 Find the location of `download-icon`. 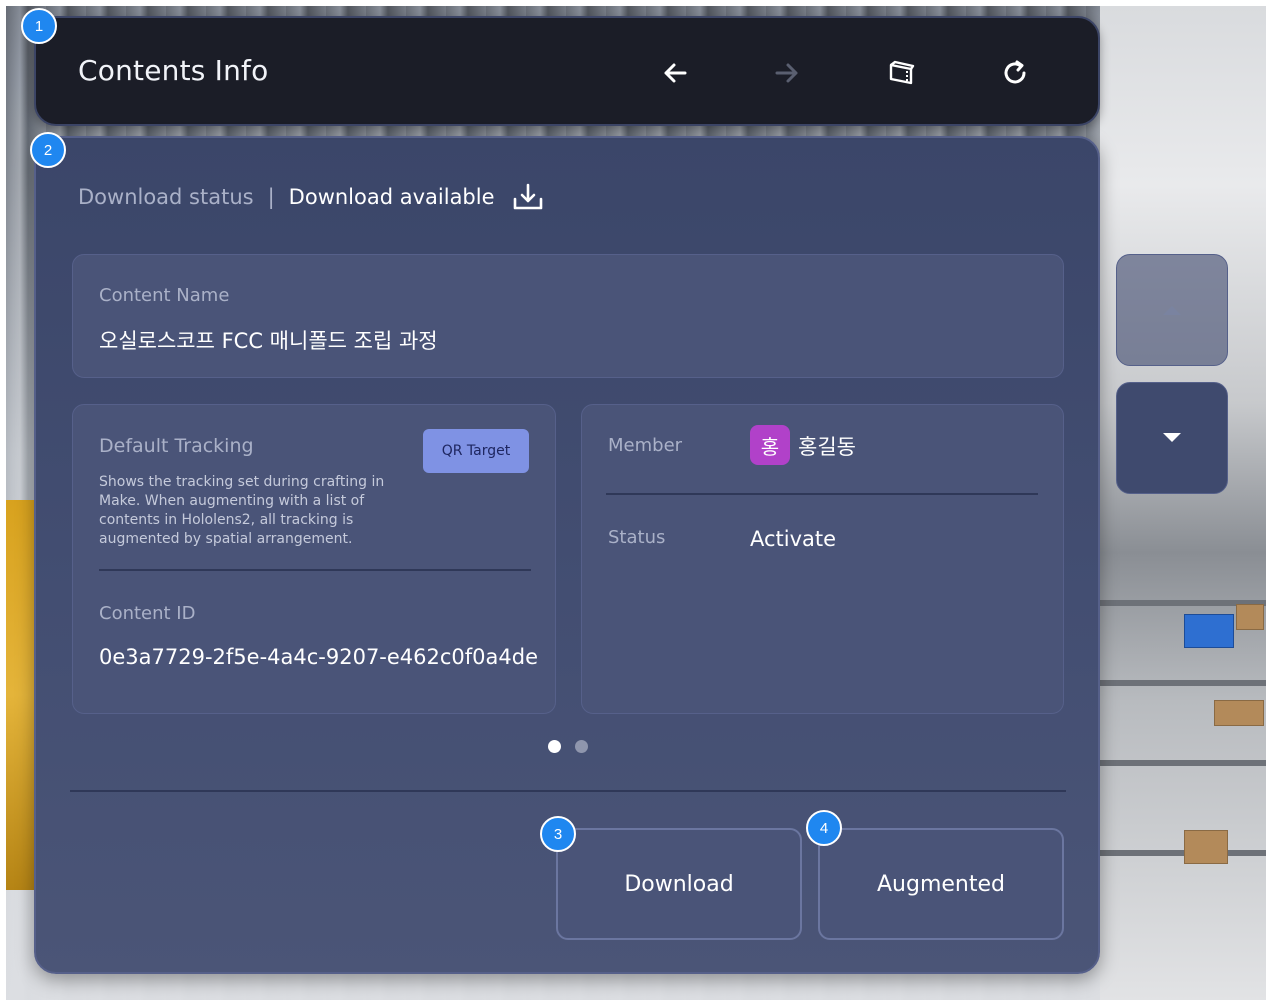

download-icon is located at coordinates (528, 197).